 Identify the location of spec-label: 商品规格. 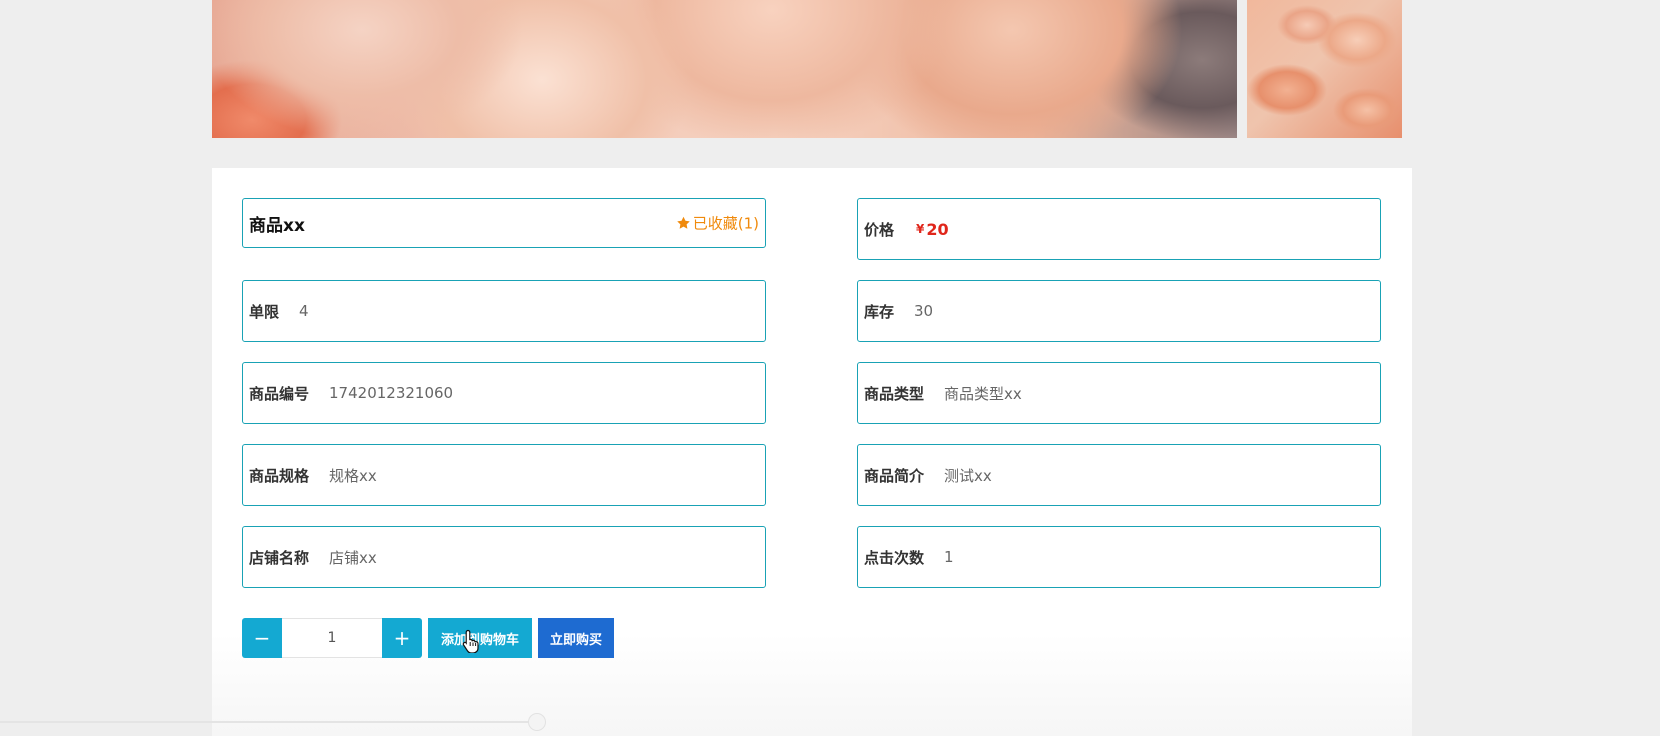
(279, 475).